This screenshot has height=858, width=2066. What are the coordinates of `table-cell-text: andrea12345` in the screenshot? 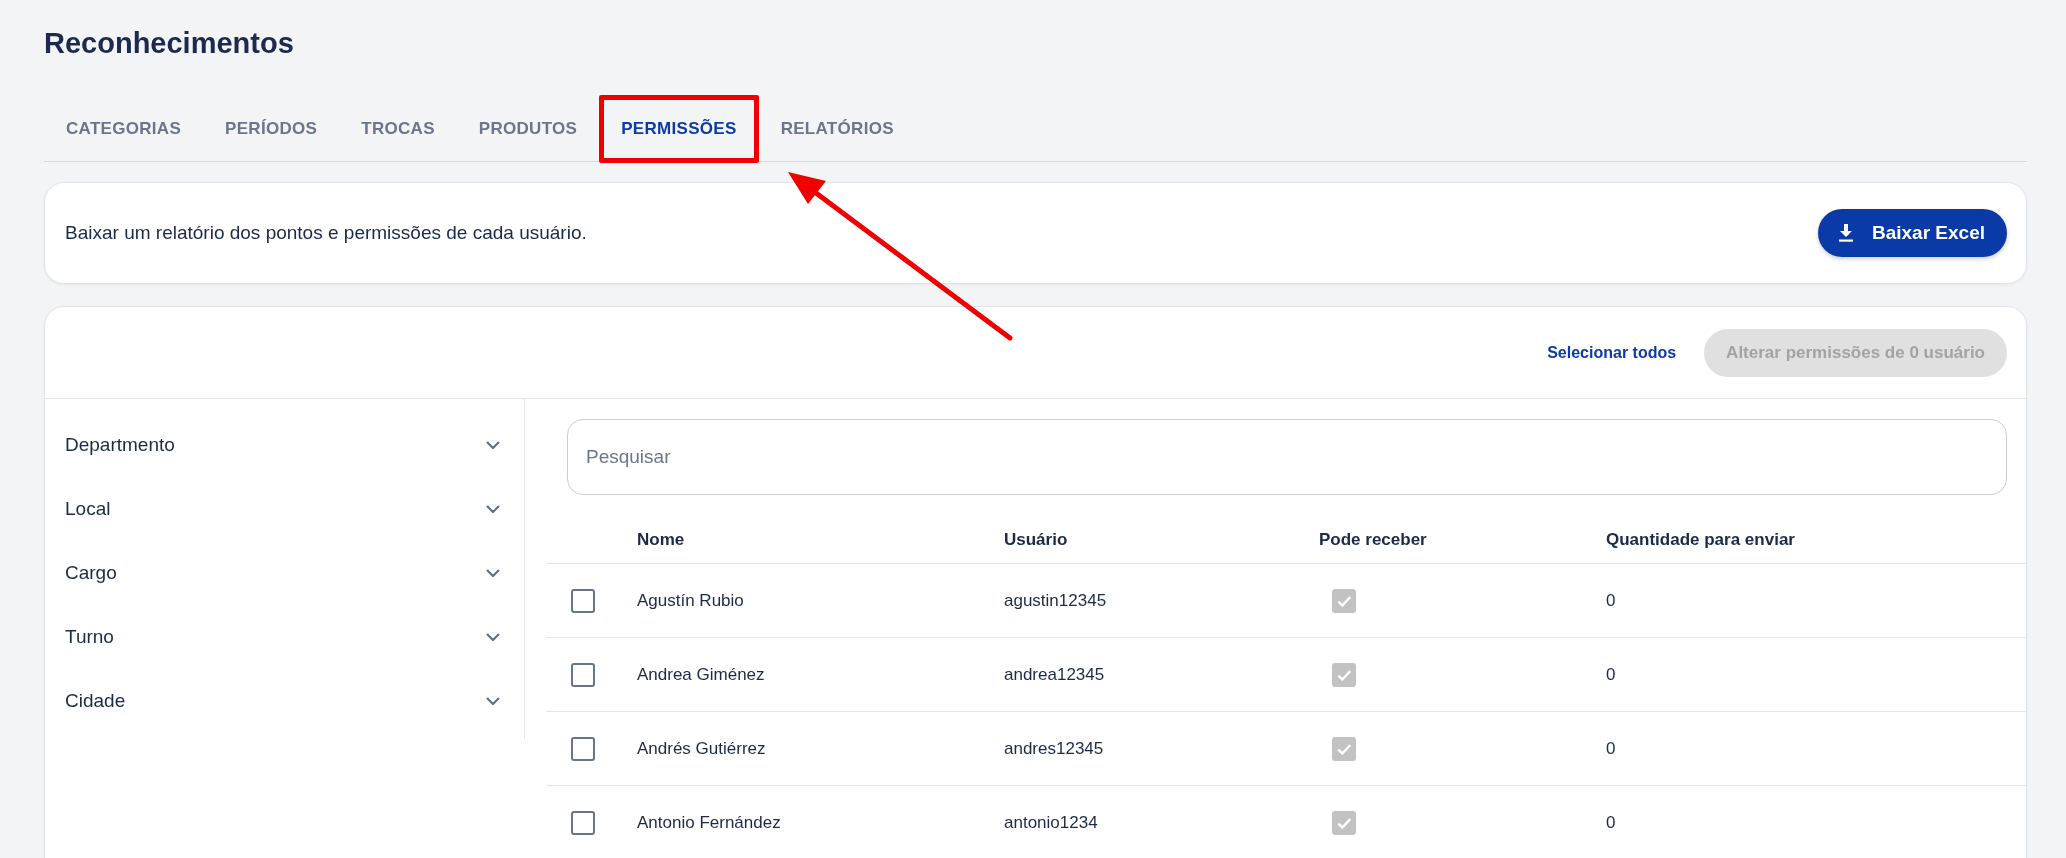 It's located at (1055, 674).